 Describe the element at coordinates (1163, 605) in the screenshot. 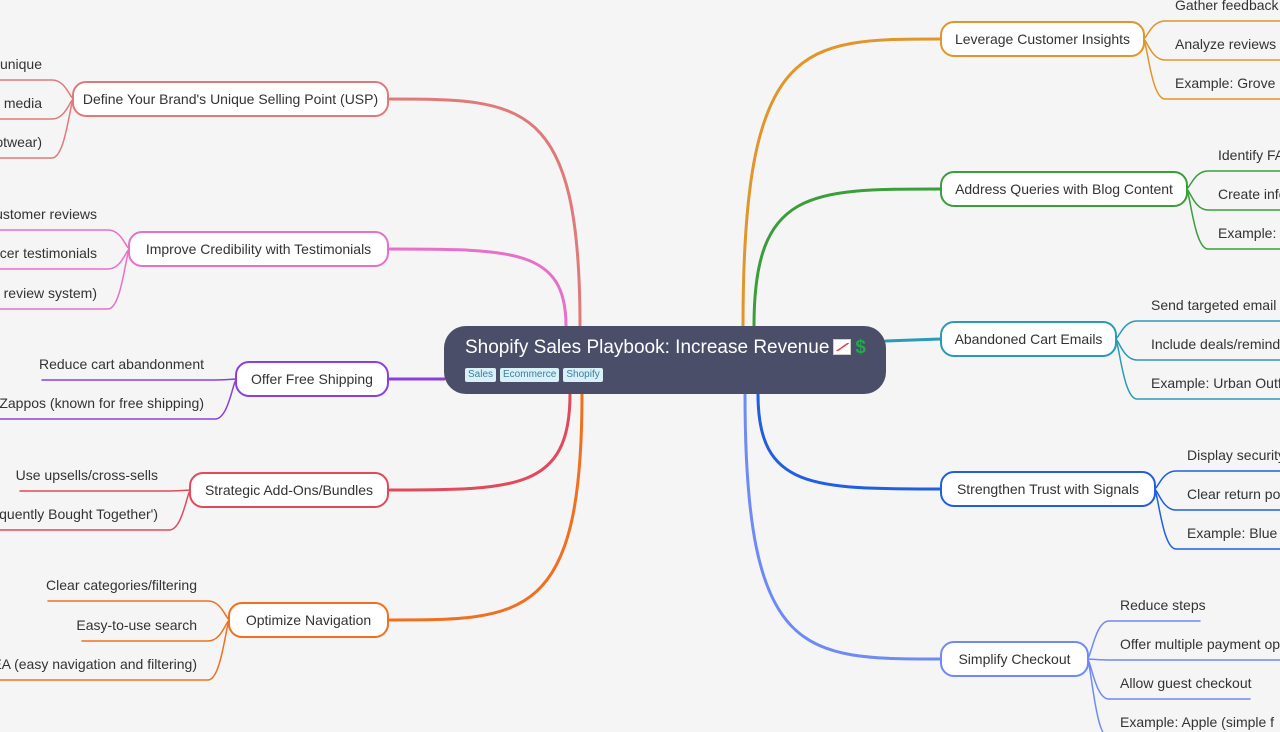

I see `leaf-node: Reduce steps` at that location.